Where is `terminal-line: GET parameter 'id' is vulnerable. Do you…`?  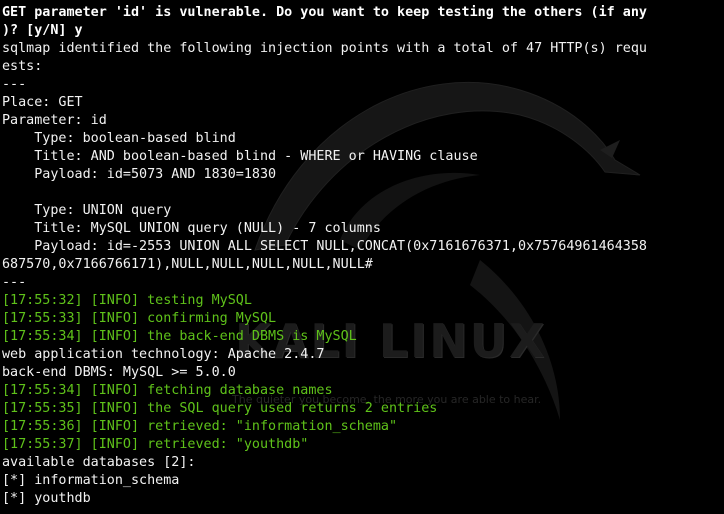 terminal-line: GET parameter 'id' is vulnerable. Do you… is located at coordinates (324, 12).